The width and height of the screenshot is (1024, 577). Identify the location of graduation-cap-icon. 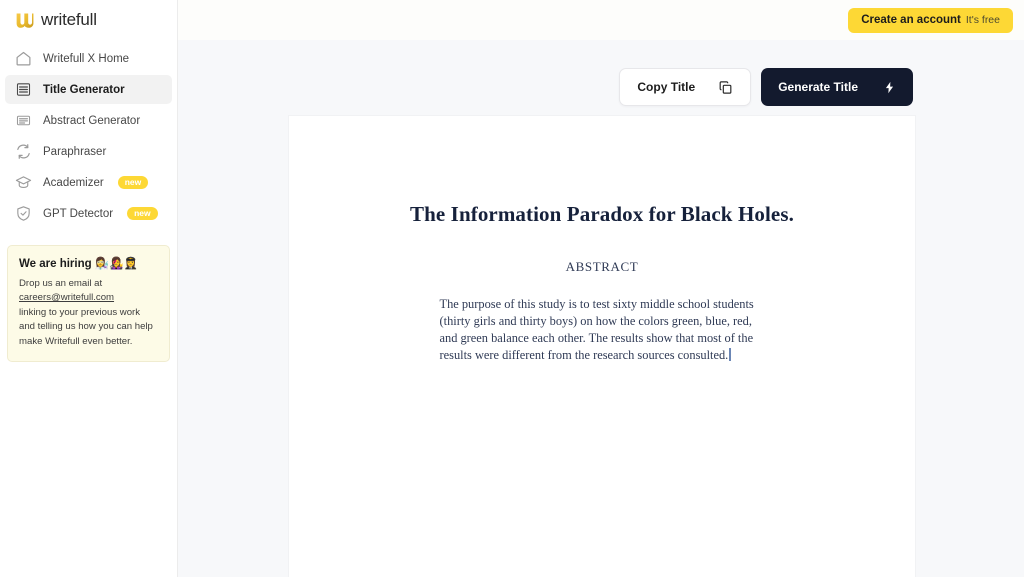
(23, 182).